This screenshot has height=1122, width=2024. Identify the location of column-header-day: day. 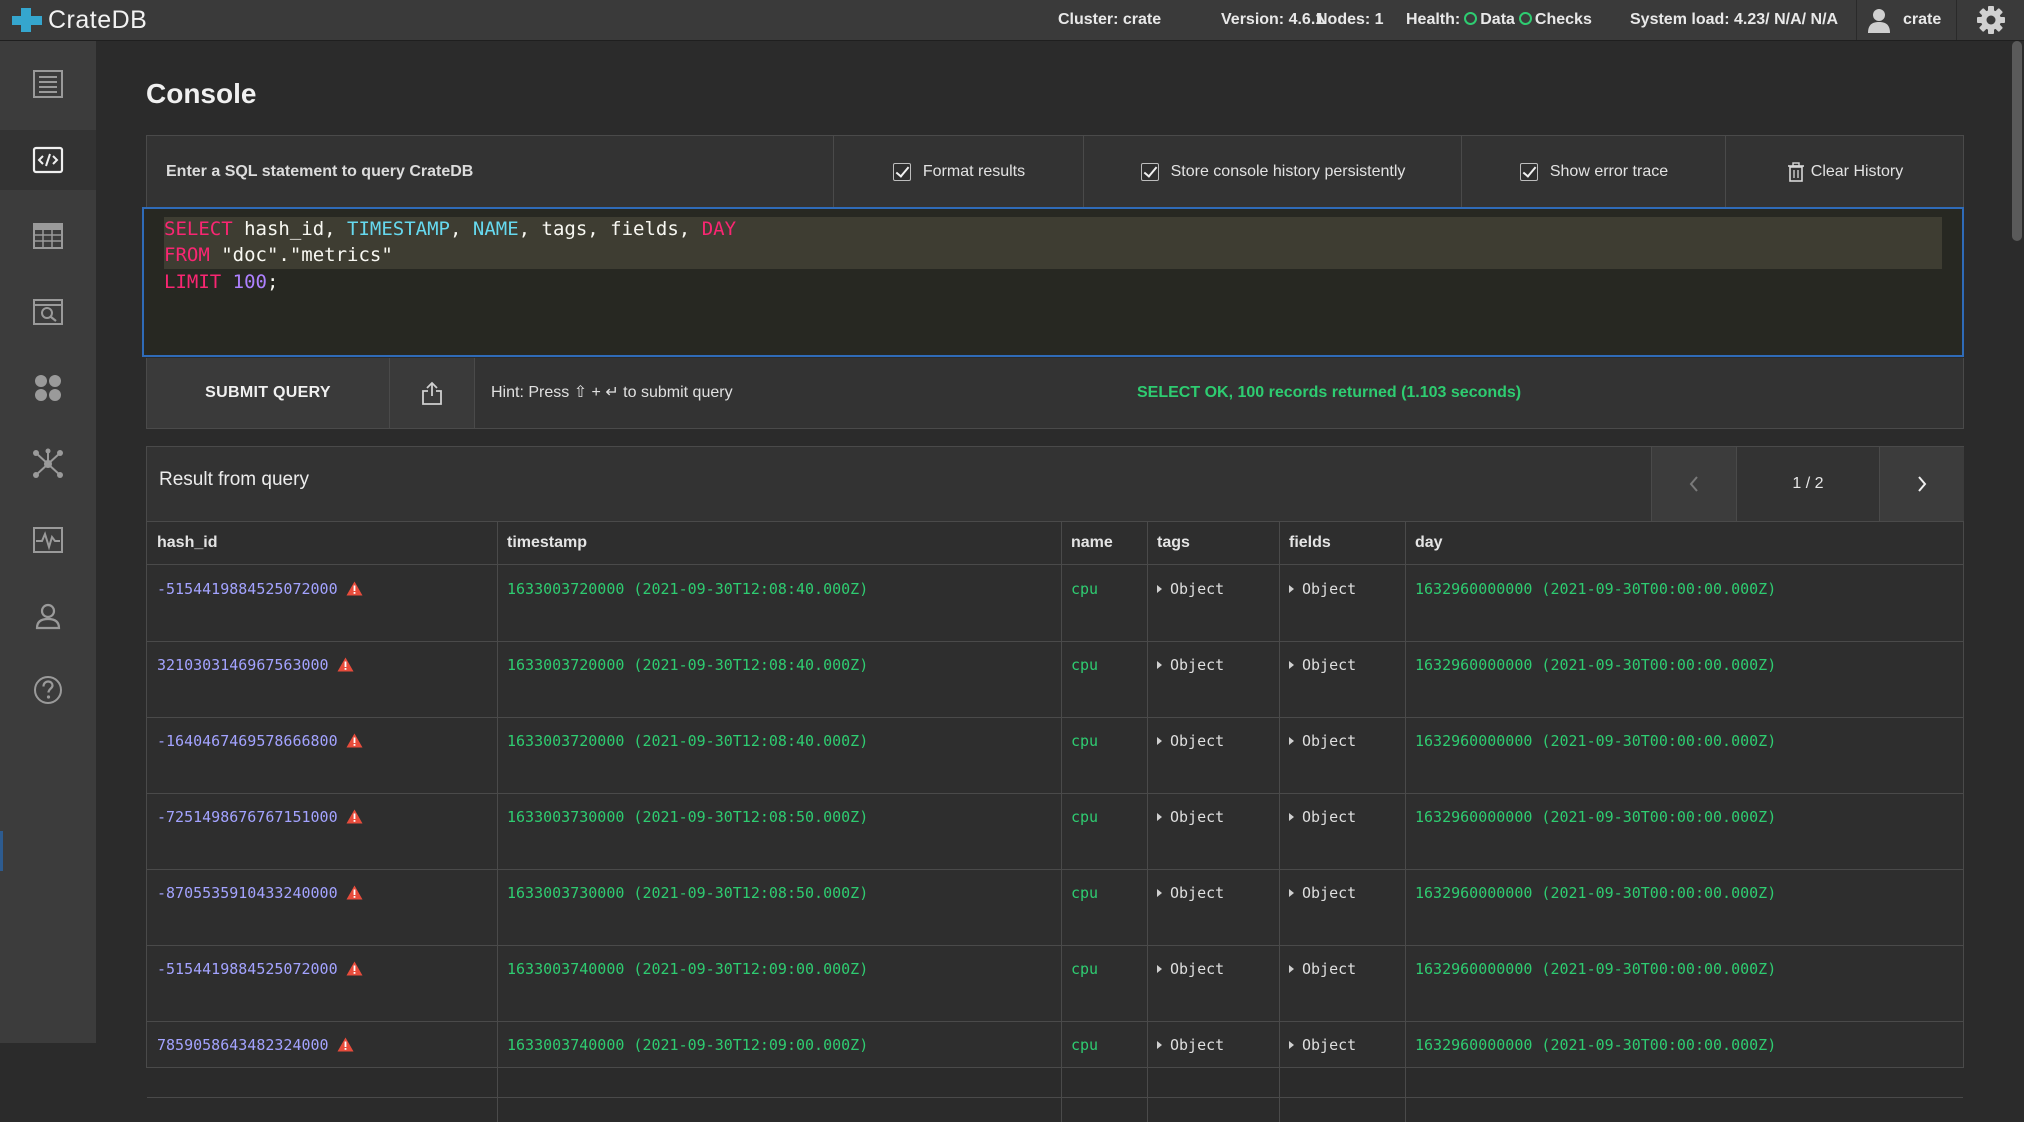
(1684, 543).